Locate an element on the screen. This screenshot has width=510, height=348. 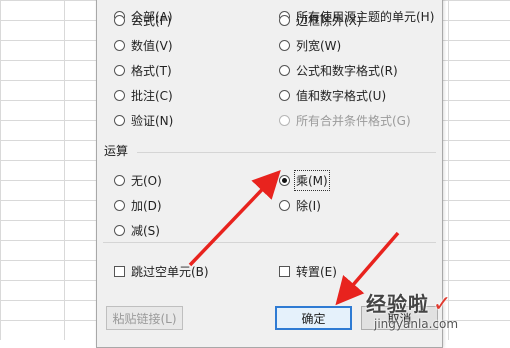
operation-none-option: 无(O) is located at coordinates (138, 180).